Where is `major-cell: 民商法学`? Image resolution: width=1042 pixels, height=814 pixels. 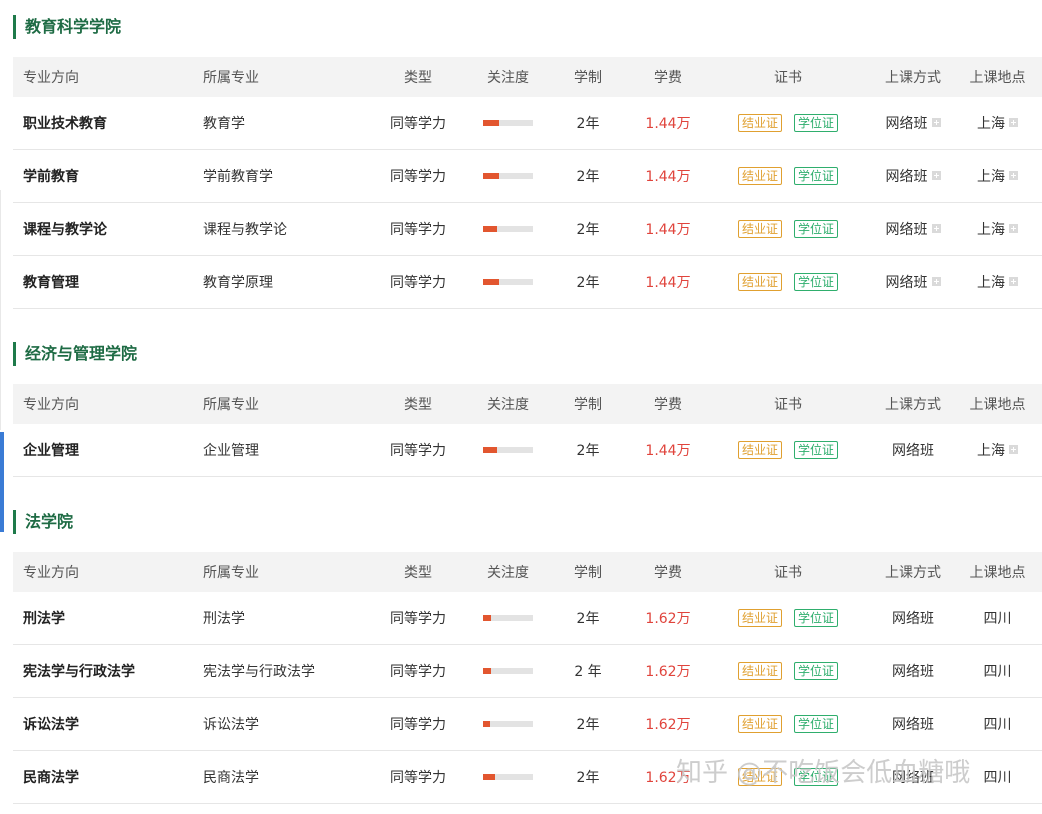
major-cell: 民商法学 is located at coordinates (231, 778).